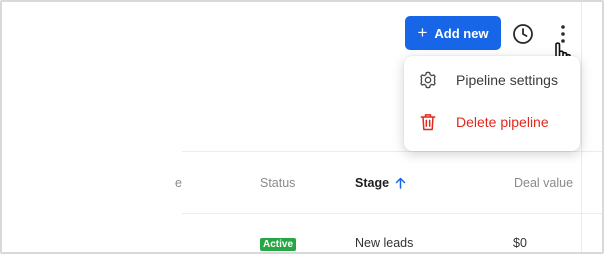  Describe the element at coordinates (507, 80) in the screenshot. I see `menu-item-label: Pipeline settings` at that location.